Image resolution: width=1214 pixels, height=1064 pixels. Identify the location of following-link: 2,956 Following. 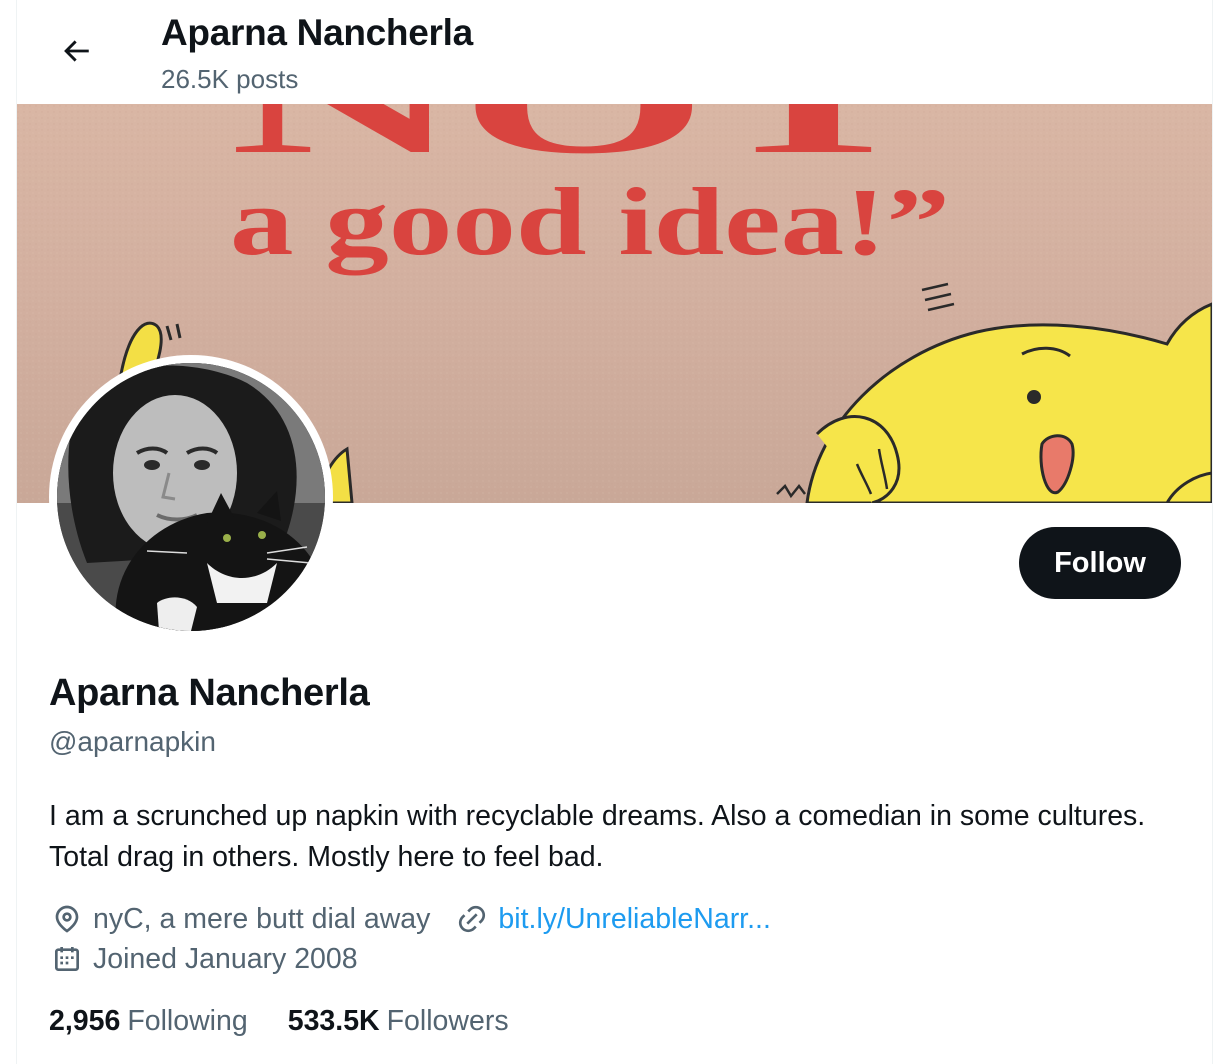
(148, 1021).